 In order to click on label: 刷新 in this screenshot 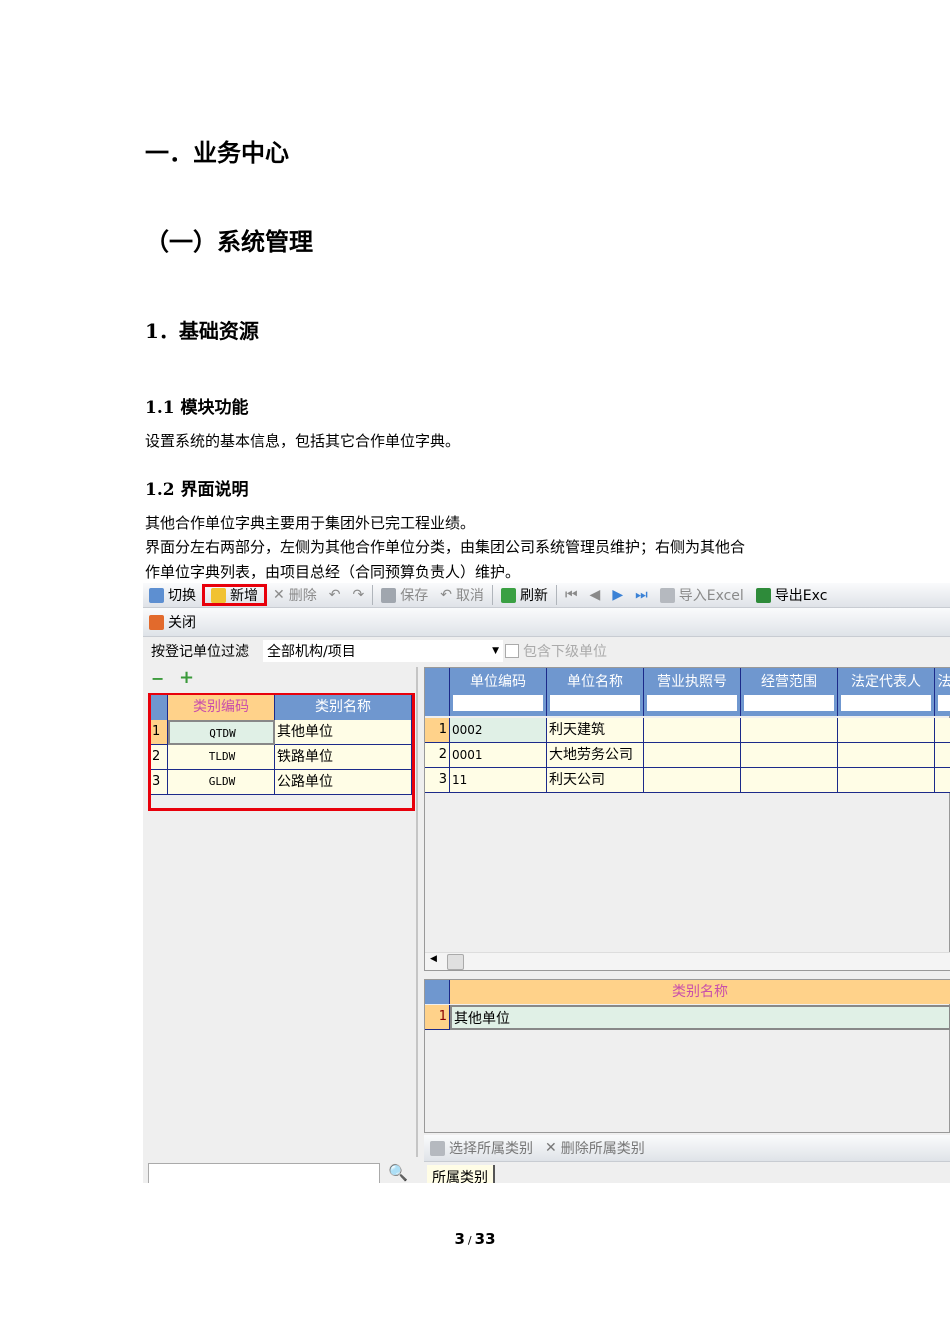, I will do `click(533, 596)`.